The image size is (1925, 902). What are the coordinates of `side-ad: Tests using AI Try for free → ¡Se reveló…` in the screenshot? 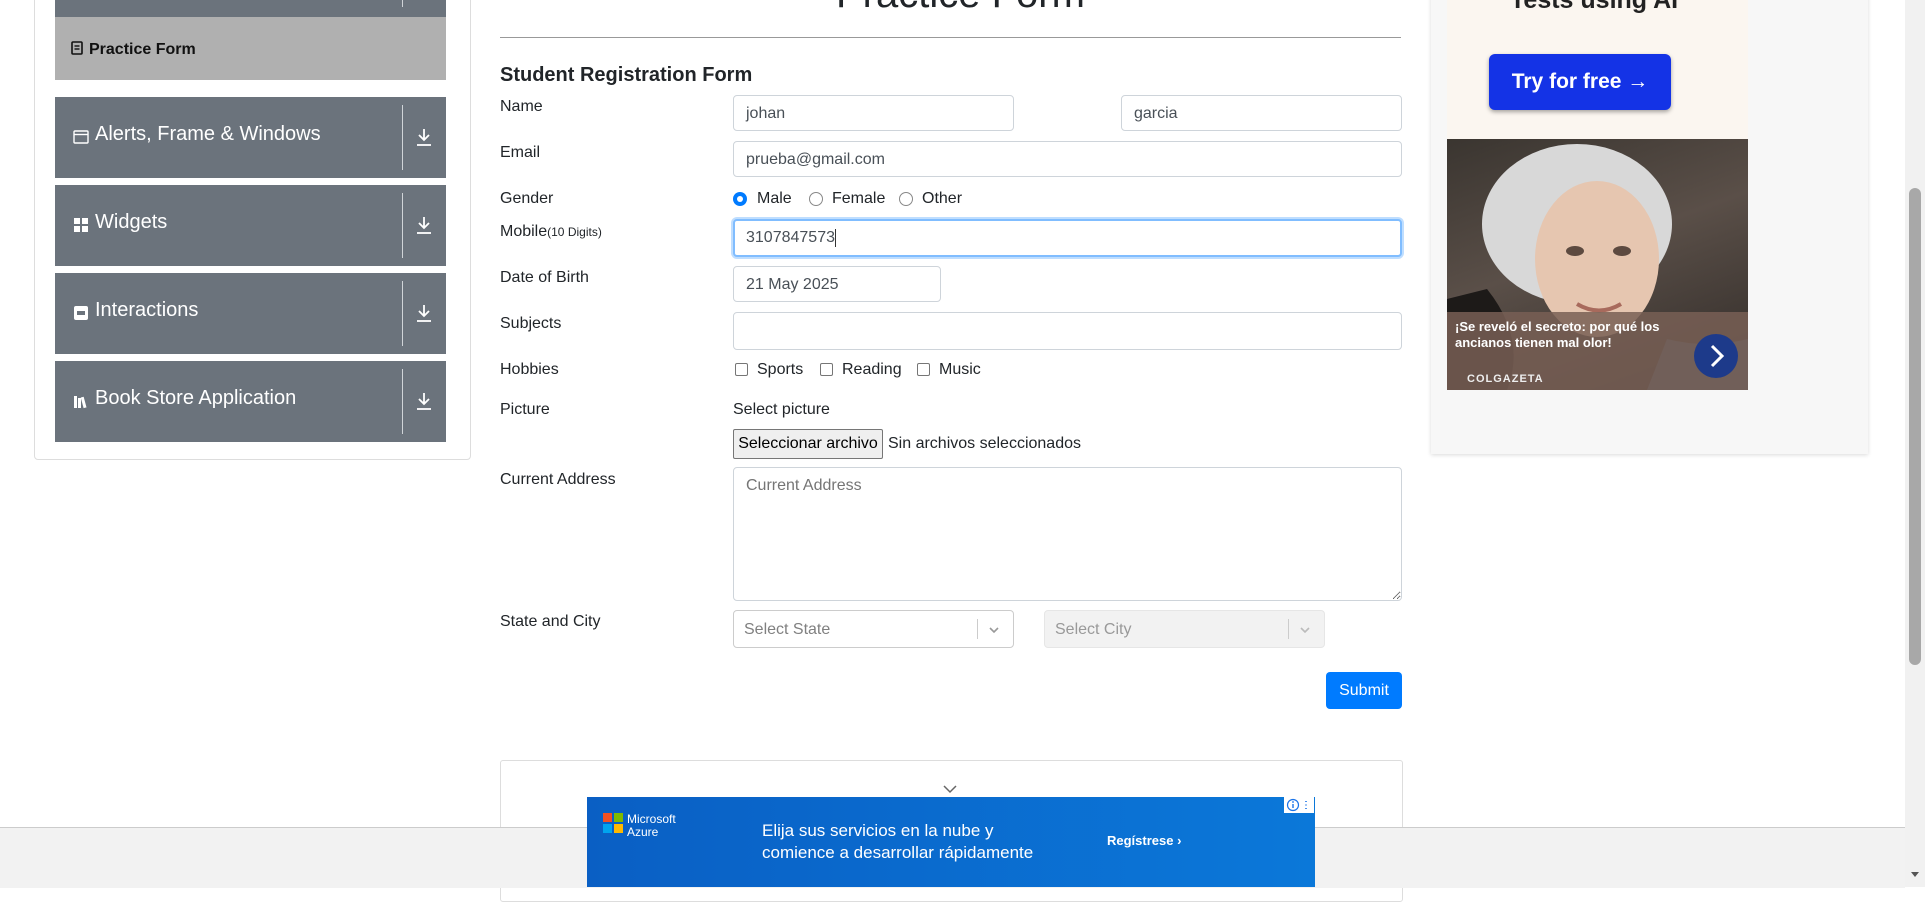 It's located at (1649, 227).